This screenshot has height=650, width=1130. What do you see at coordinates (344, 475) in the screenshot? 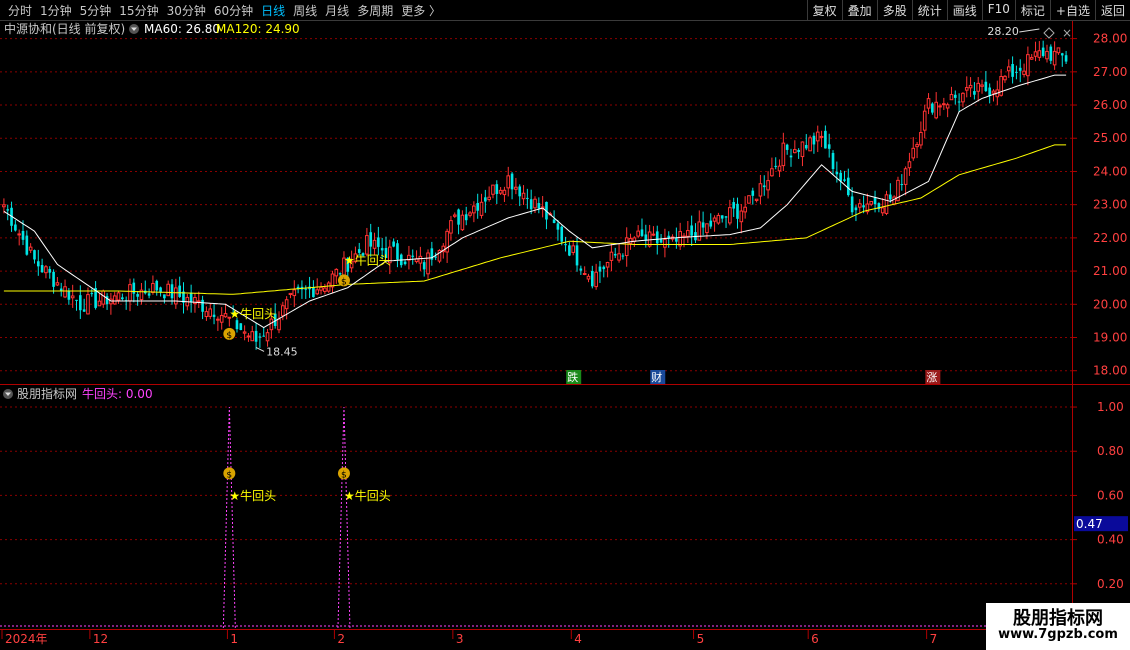
I see `indicator-money-bag-glyph: $` at bounding box center [344, 475].